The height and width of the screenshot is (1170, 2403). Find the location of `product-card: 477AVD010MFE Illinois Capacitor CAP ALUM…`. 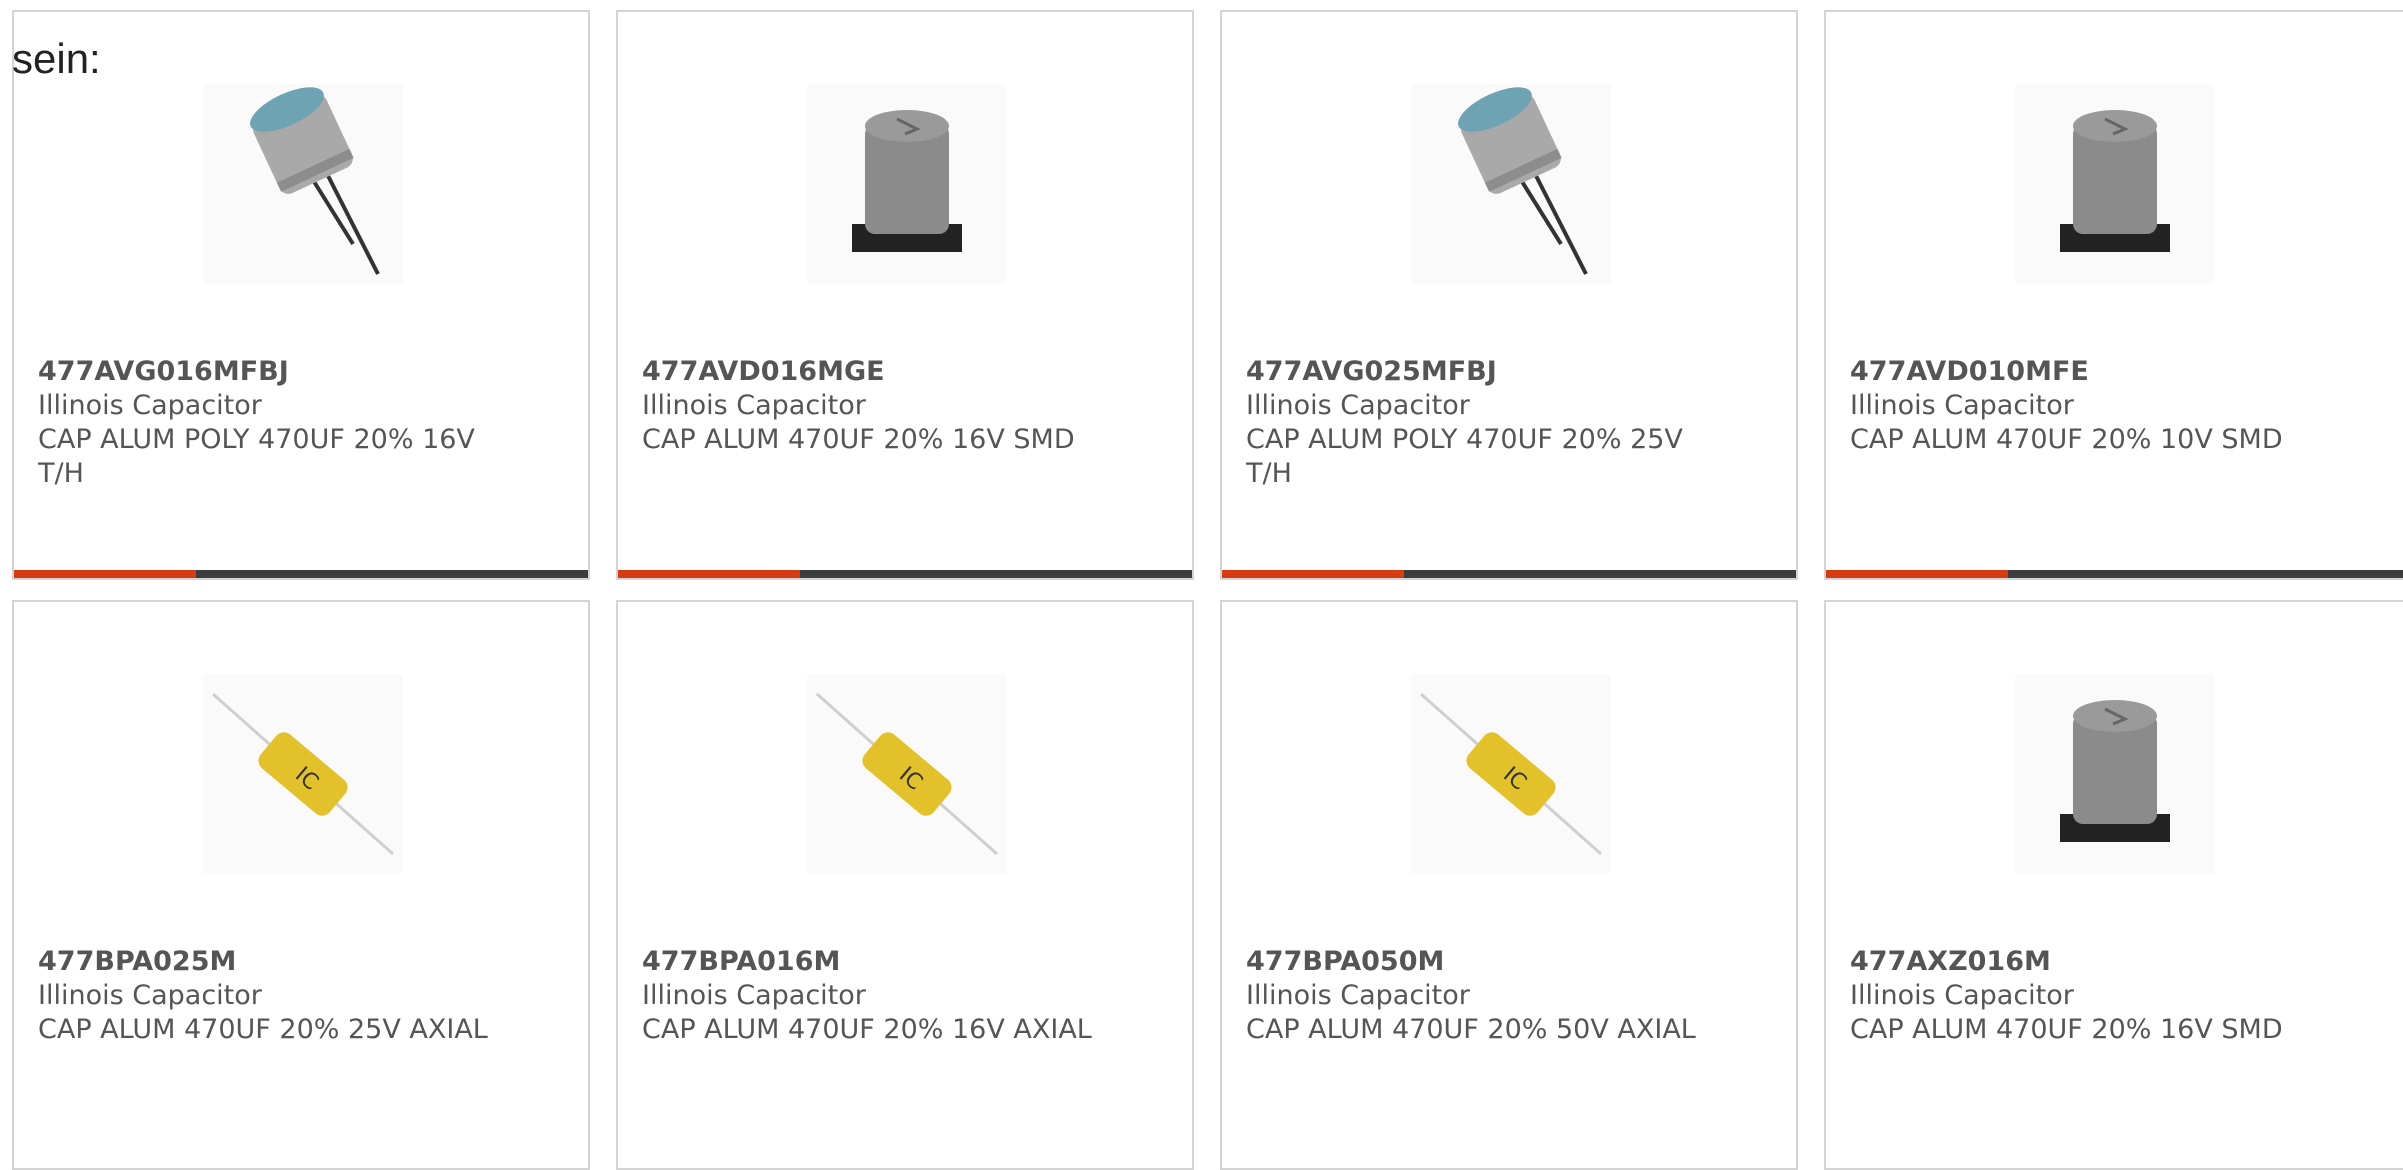

product-card: 477AVD010MFE Illinois Capacitor CAP ALUM… is located at coordinates (2113, 295).